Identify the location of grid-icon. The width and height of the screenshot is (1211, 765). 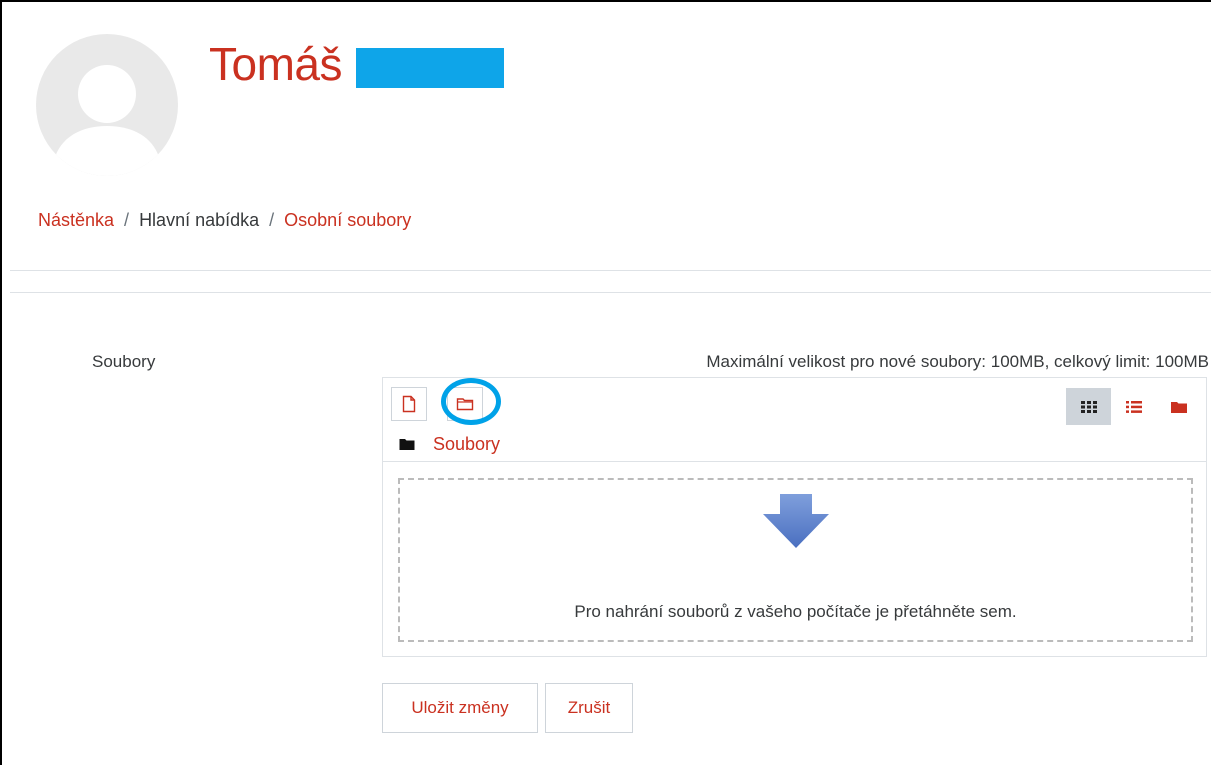
(1088, 406).